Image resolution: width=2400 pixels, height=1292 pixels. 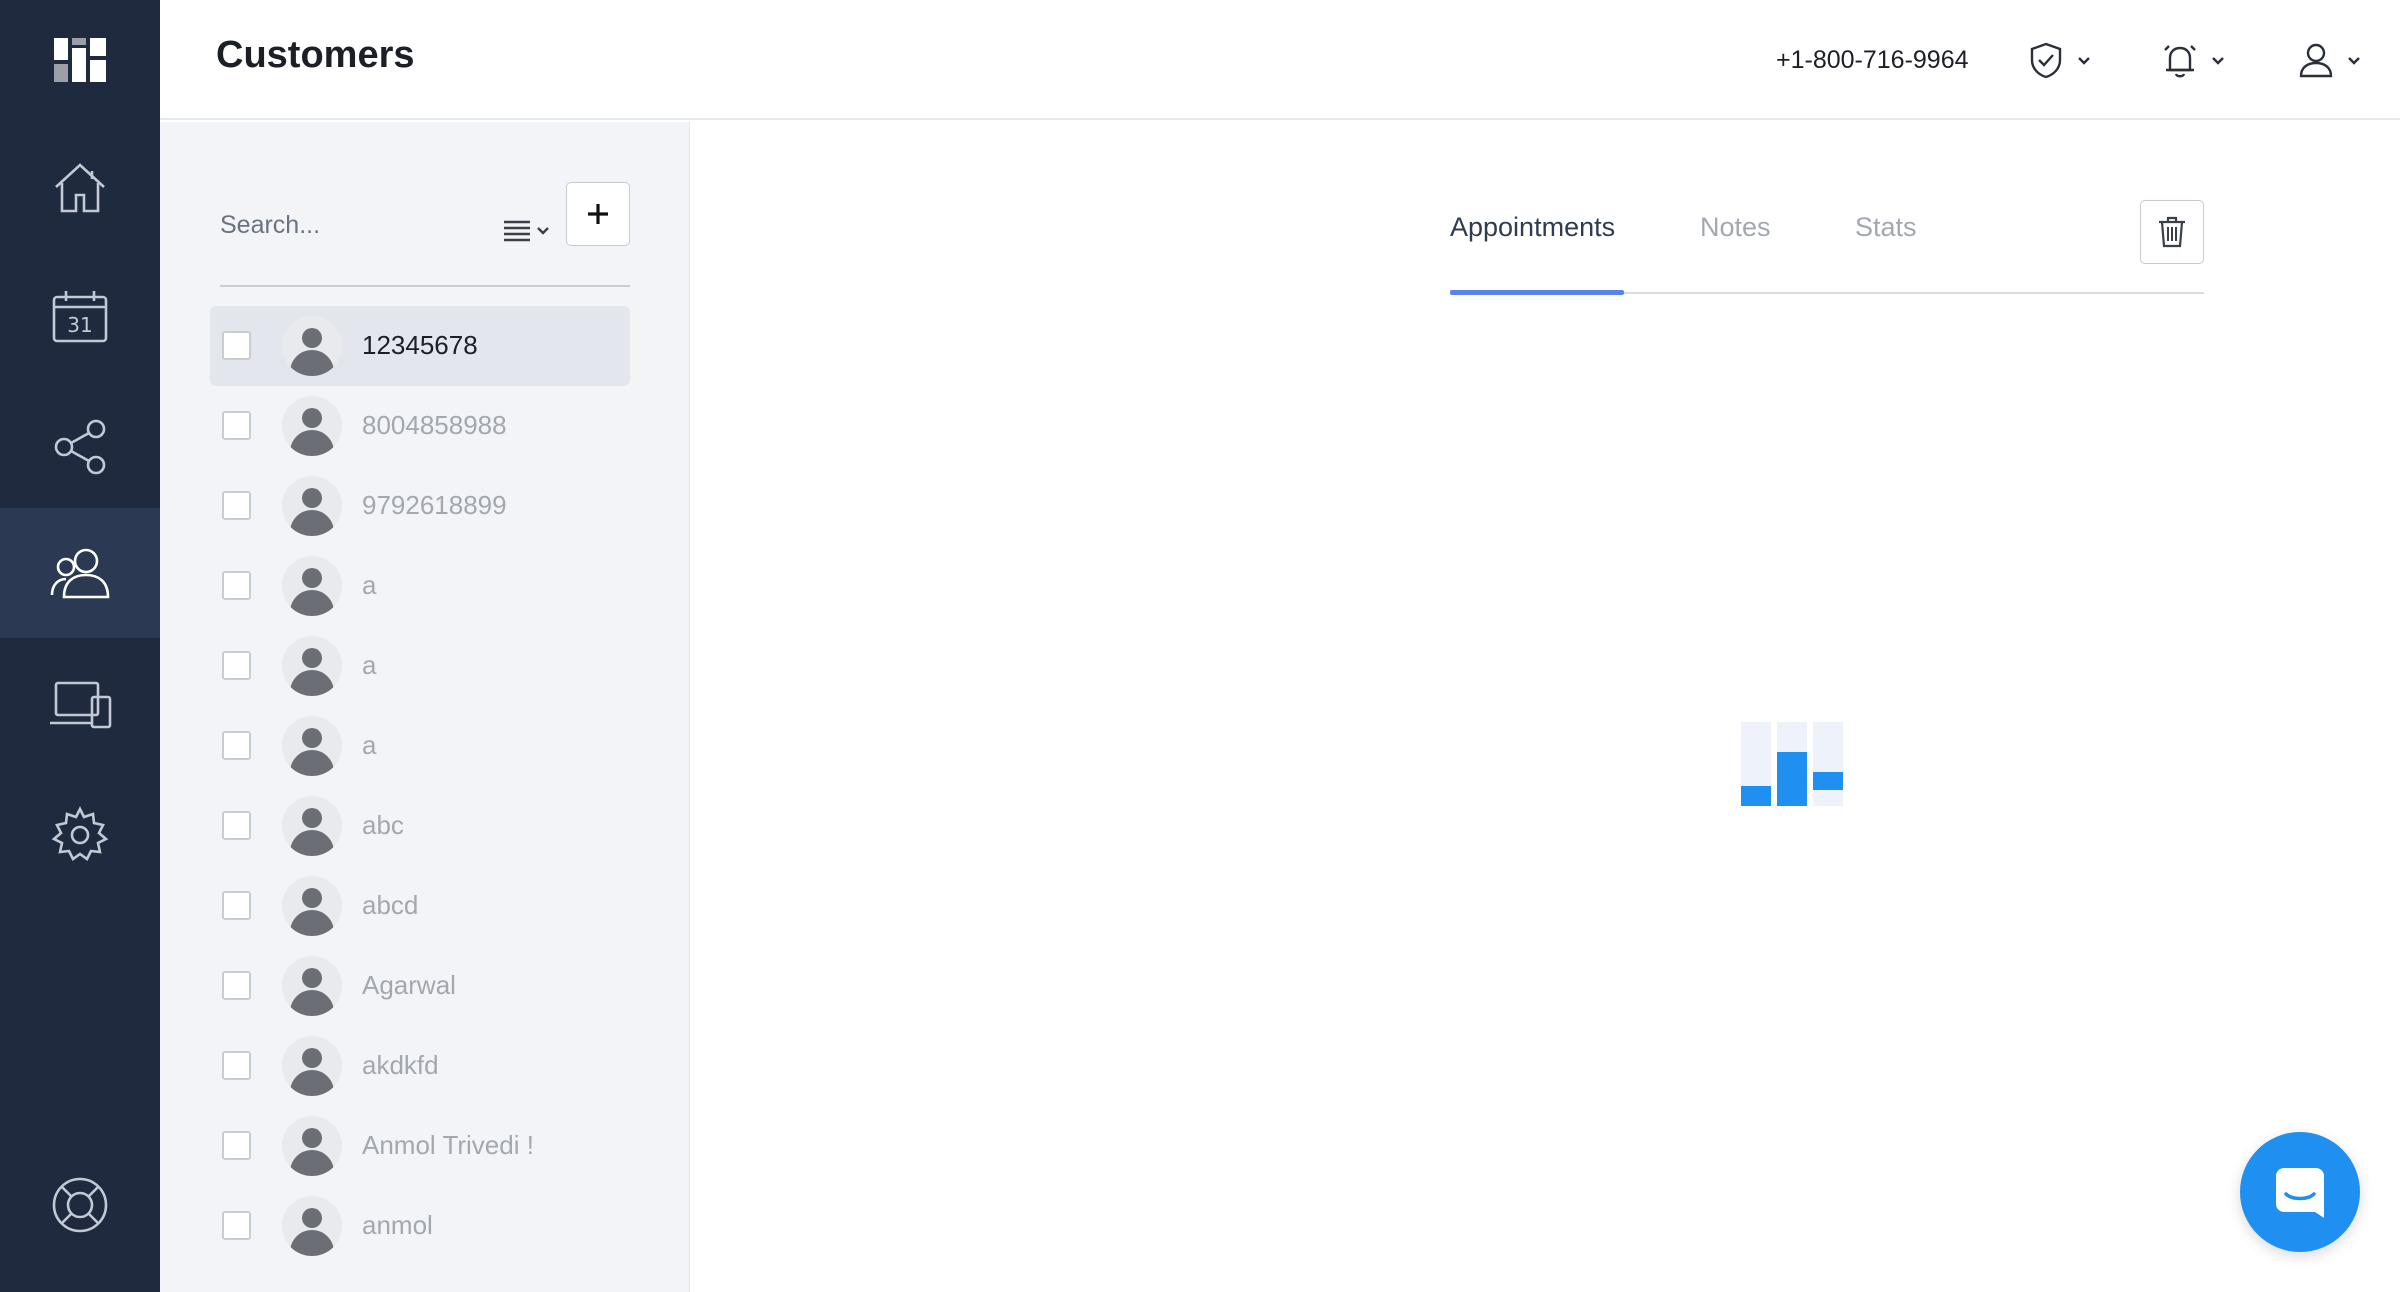 I want to click on nav-calendar: 31, so click(x=80, y=317).